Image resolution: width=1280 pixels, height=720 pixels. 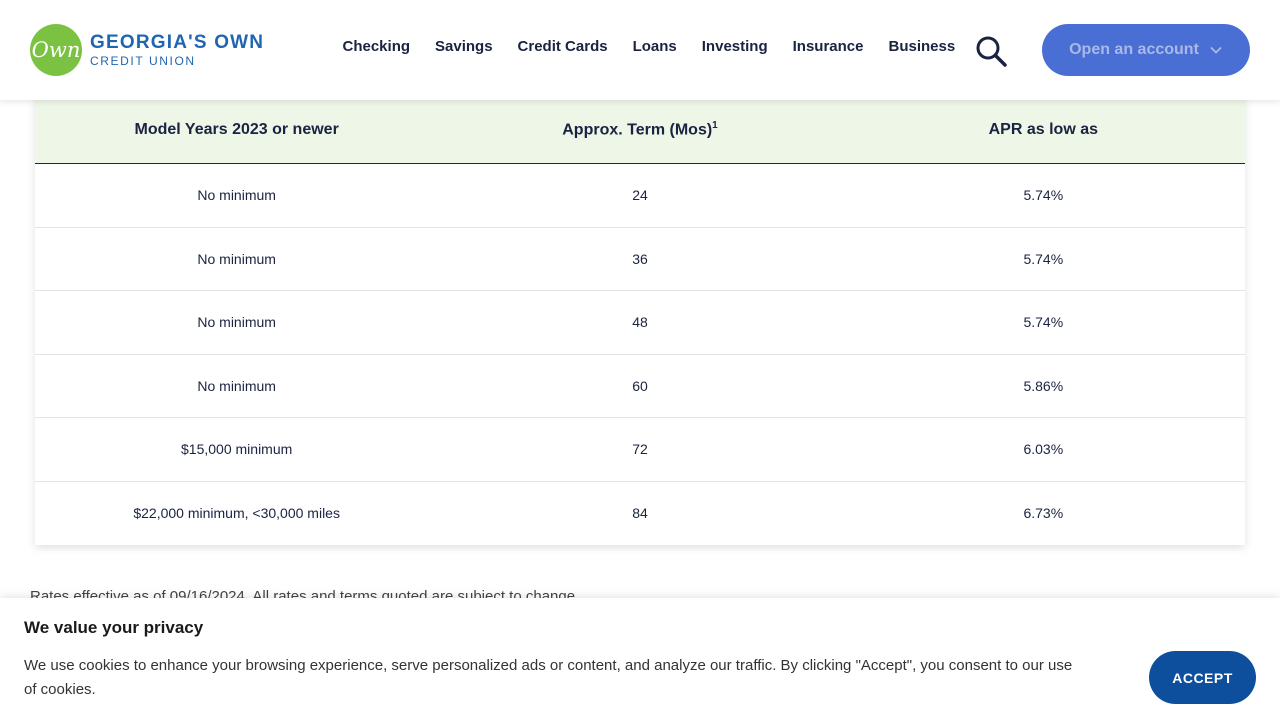 I want to click on nav-item-insurance: Insurance, so click(x=828, y=46).